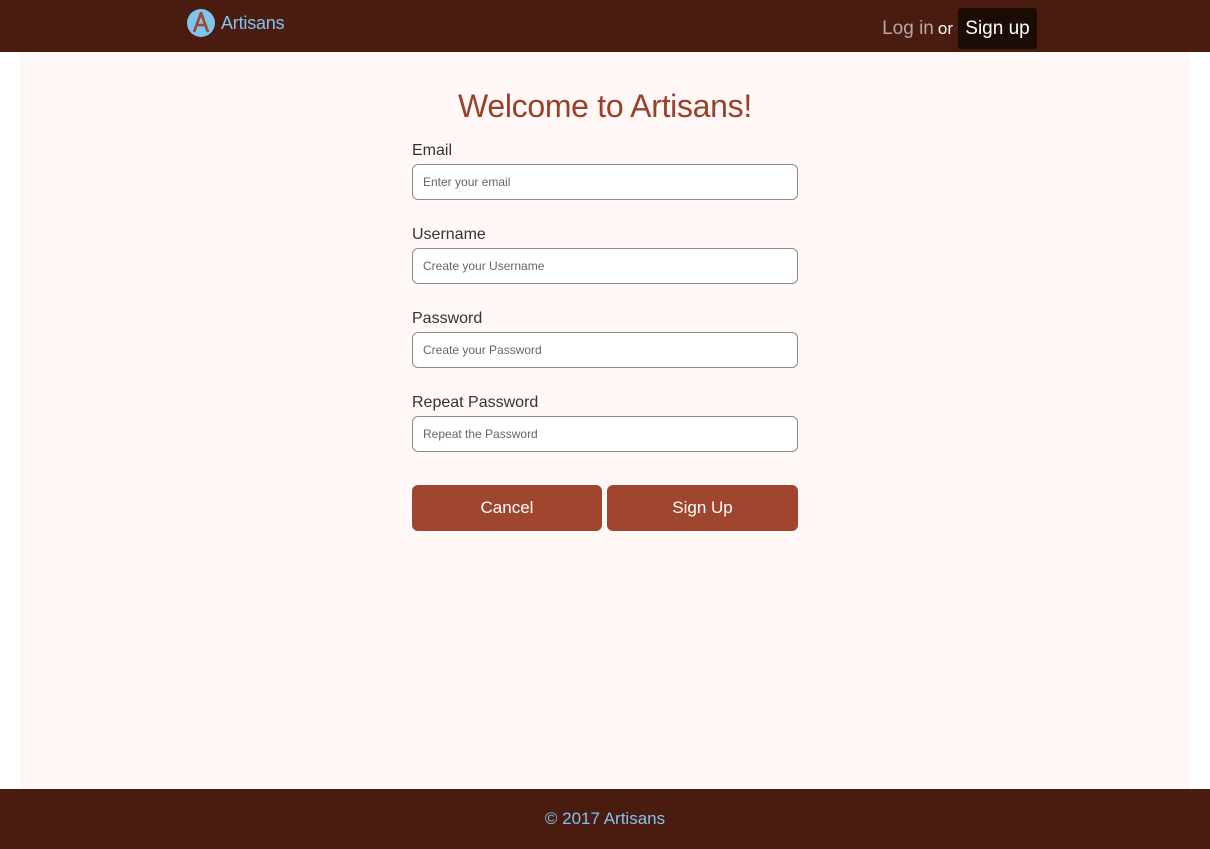 Image resolution: width=1210 pixels, height=849 pixels. I want to click on login-link: Log in, so click(908, 29).